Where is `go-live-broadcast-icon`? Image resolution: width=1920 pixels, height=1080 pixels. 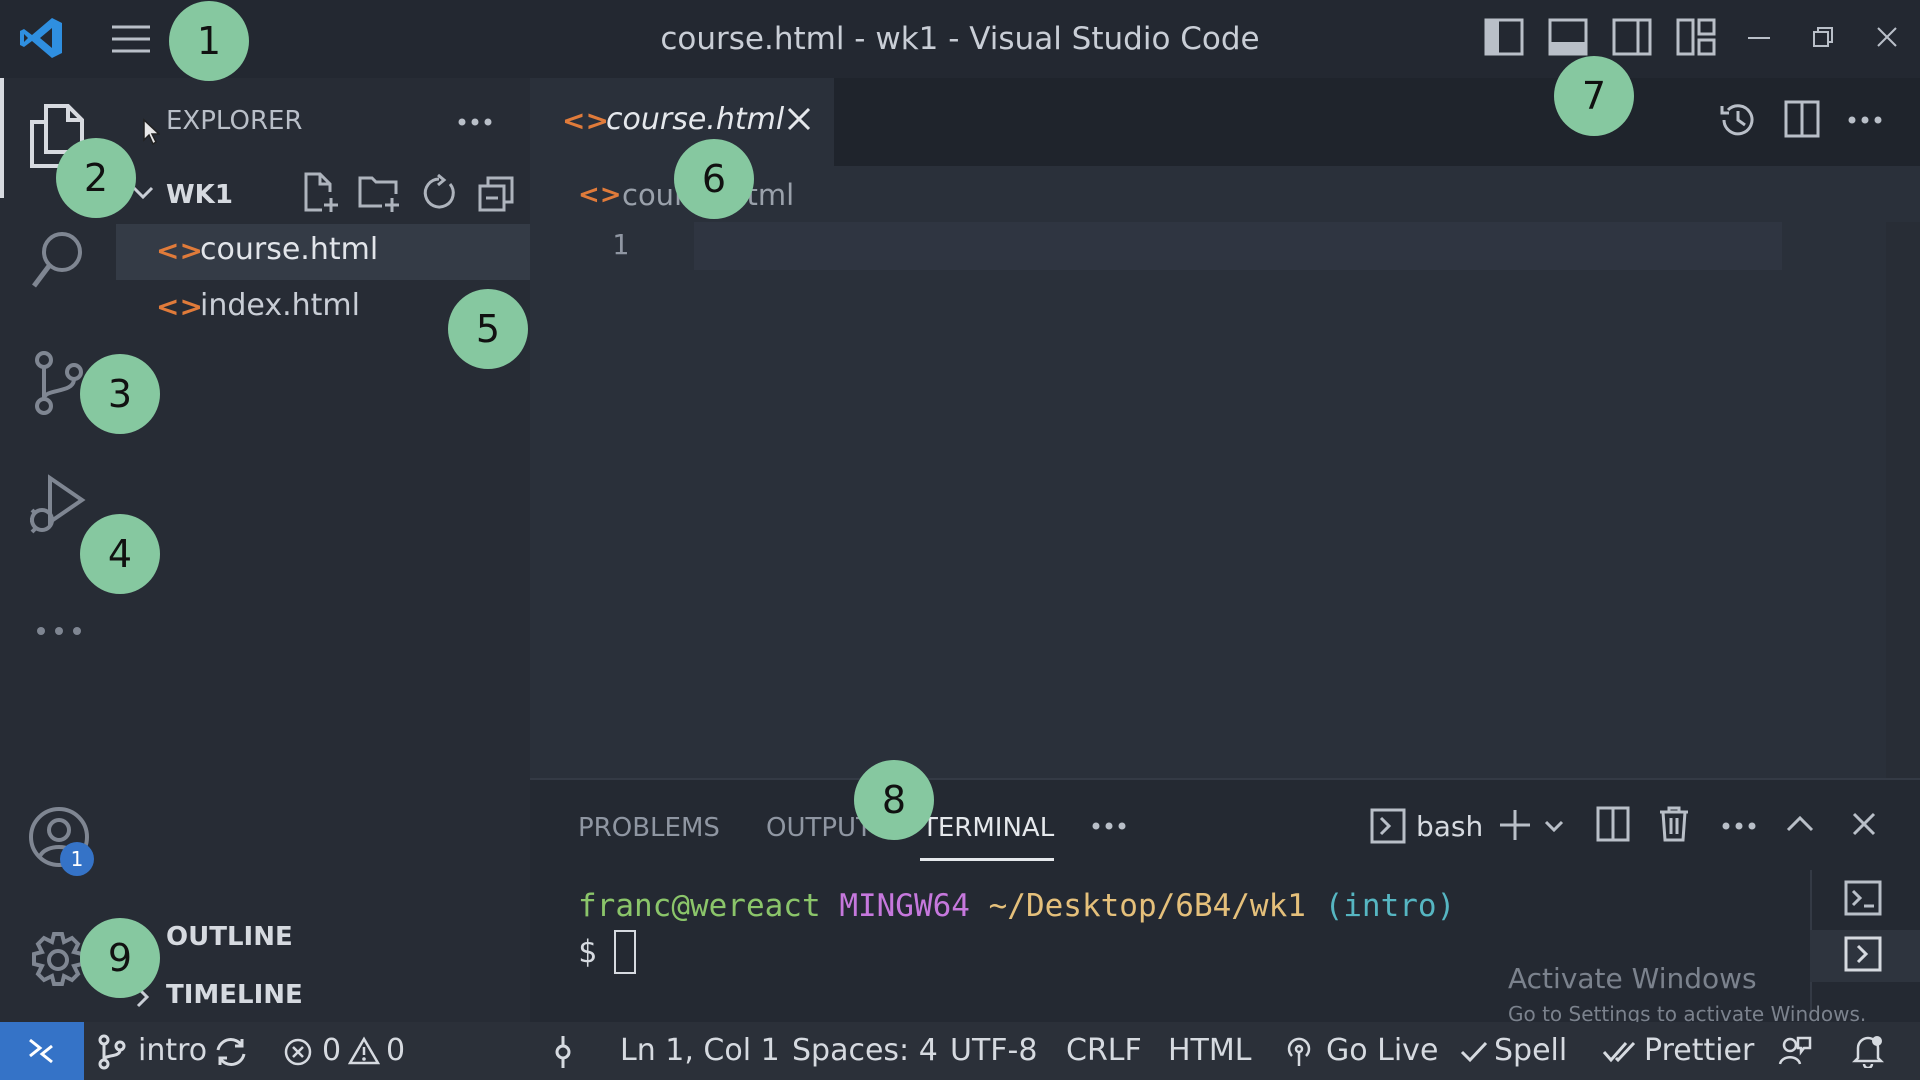
go-live-broadcast-icon is located at coordinates (1299, 1052).